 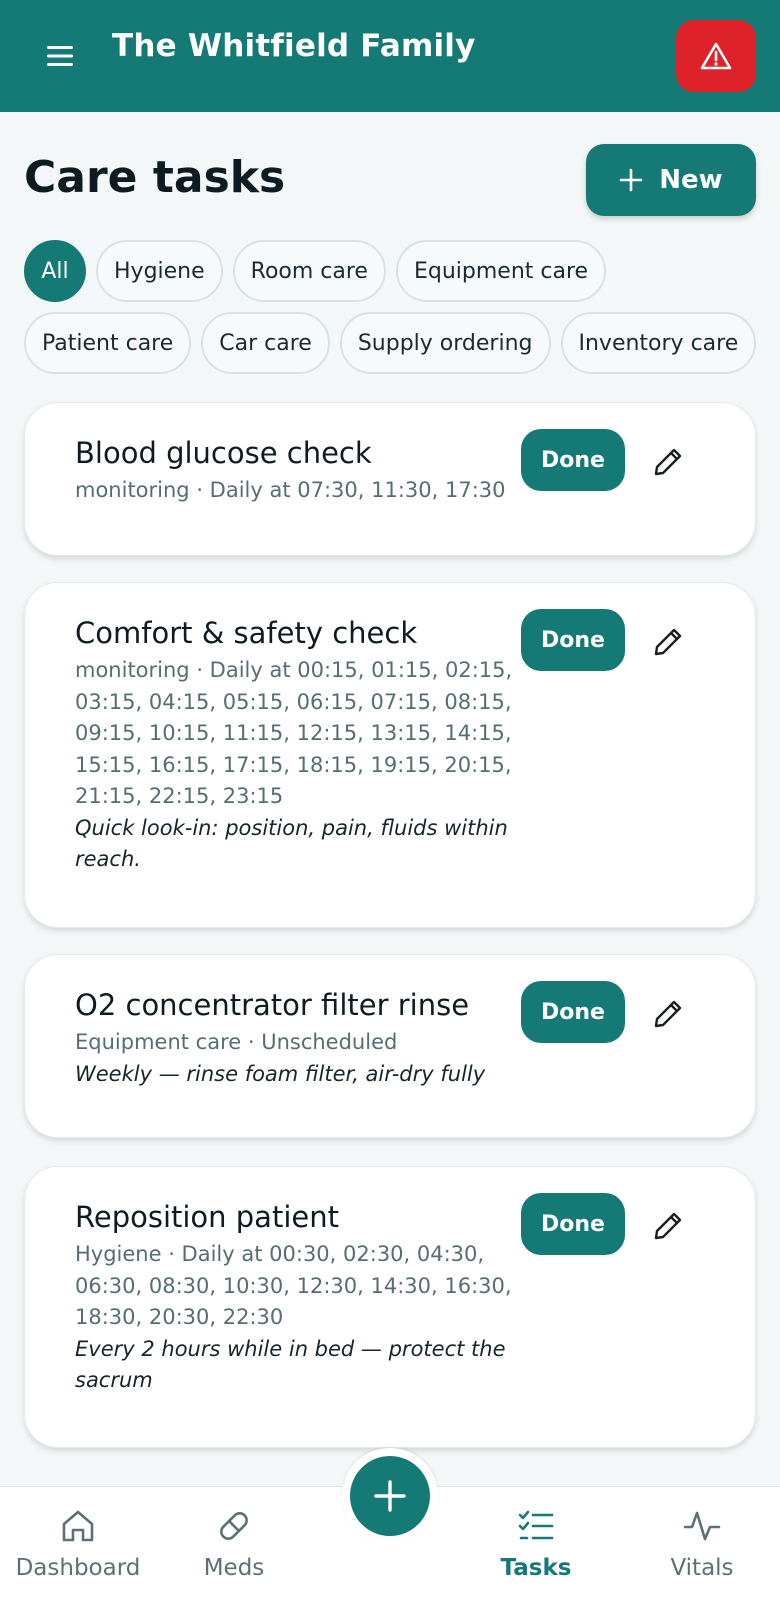 What do you see at coordinates (223, 453) in the screenshot?
I see `task-title: Blood glucose check` at bounding box center [223, 453].